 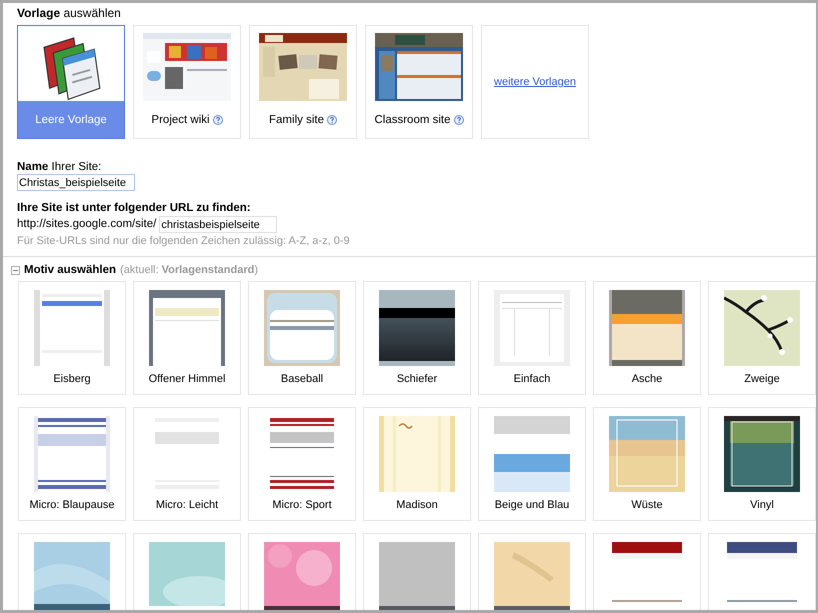 I want to click on section-heading: Motiv auswählen, so click(x=70, y=270).